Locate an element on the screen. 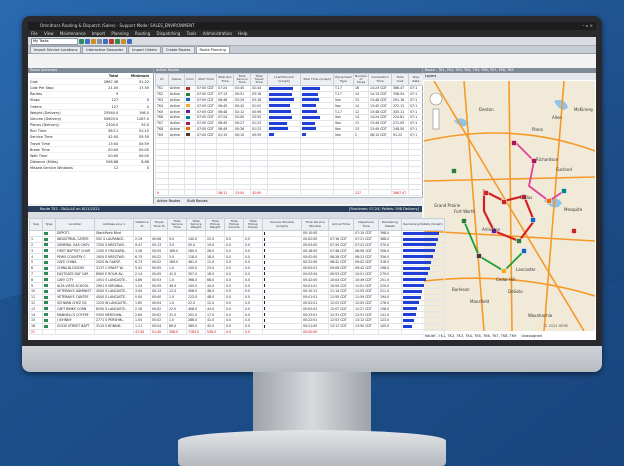 The height and width of the screenshot is (466, 624). print-icon is located at coordinates (99, 41).